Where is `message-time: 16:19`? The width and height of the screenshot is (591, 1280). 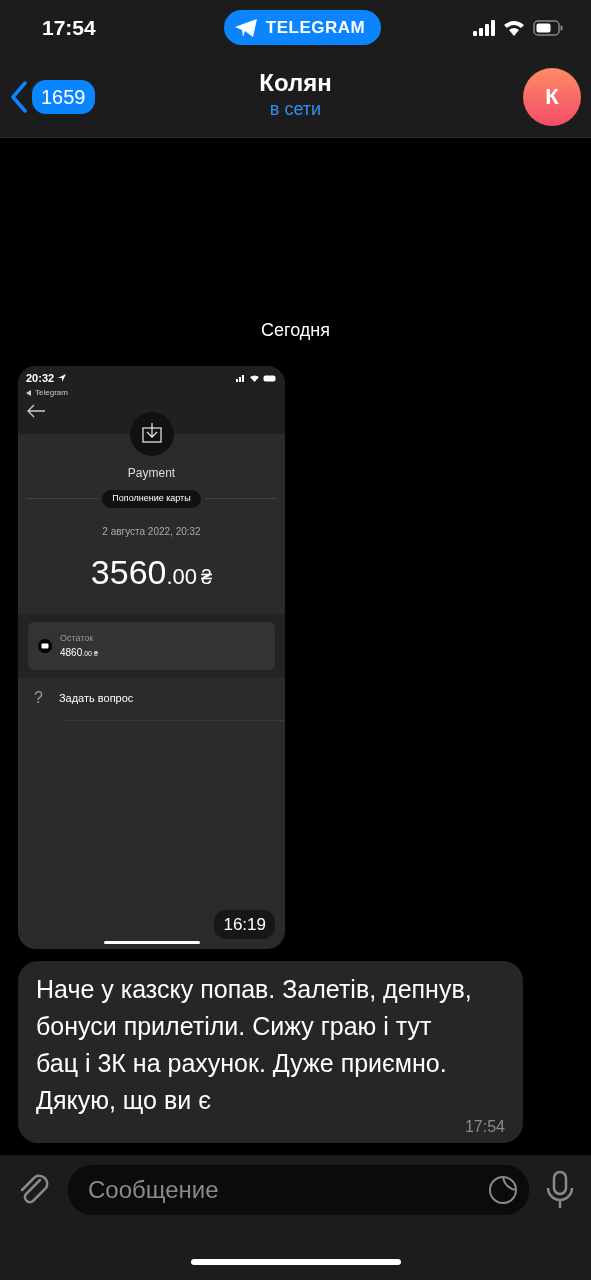 message-time: 16:19 is located at coordinates (244, 924).